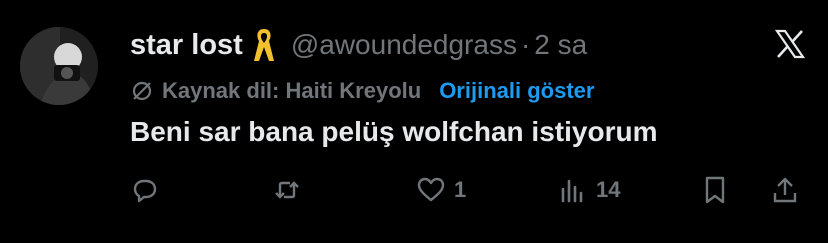 Image resolution: width=828 pixels, height=243 pixels. I want to click on bookmark-button, so click(715, 190).